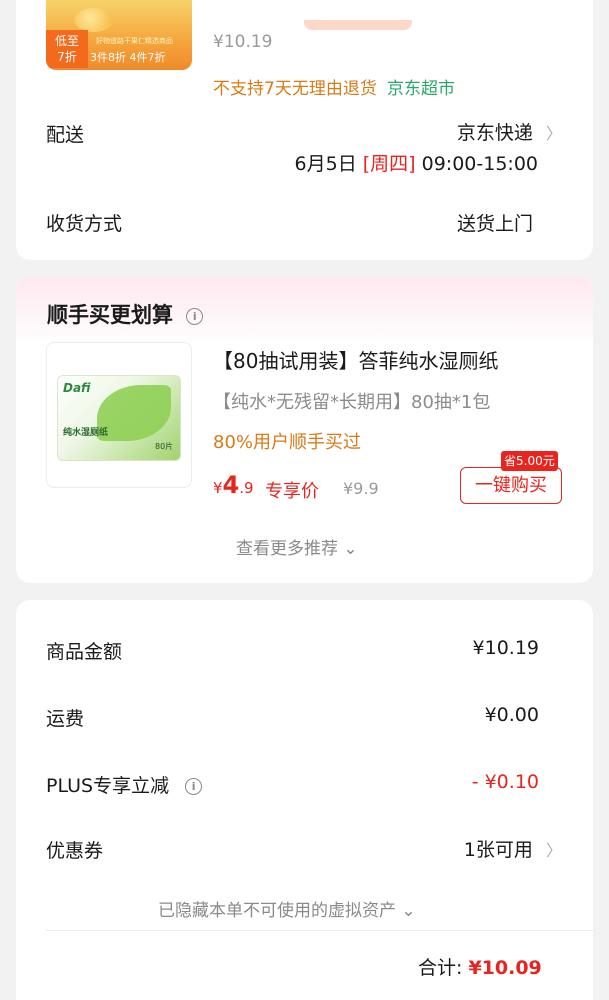 The width and height of the screenshot is (609, 1000). Describe the element at coordinates (110, 315) in the screenshot. I see `section-title-text: 顺手买更划算` at that location.